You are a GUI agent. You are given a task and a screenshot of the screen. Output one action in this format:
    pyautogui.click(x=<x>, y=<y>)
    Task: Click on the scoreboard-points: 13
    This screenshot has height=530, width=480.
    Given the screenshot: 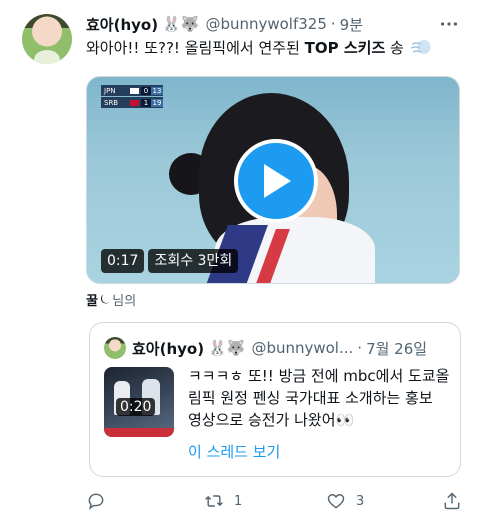 What is the action you would take?
    pyautogui.click(x=157, y=90)
    